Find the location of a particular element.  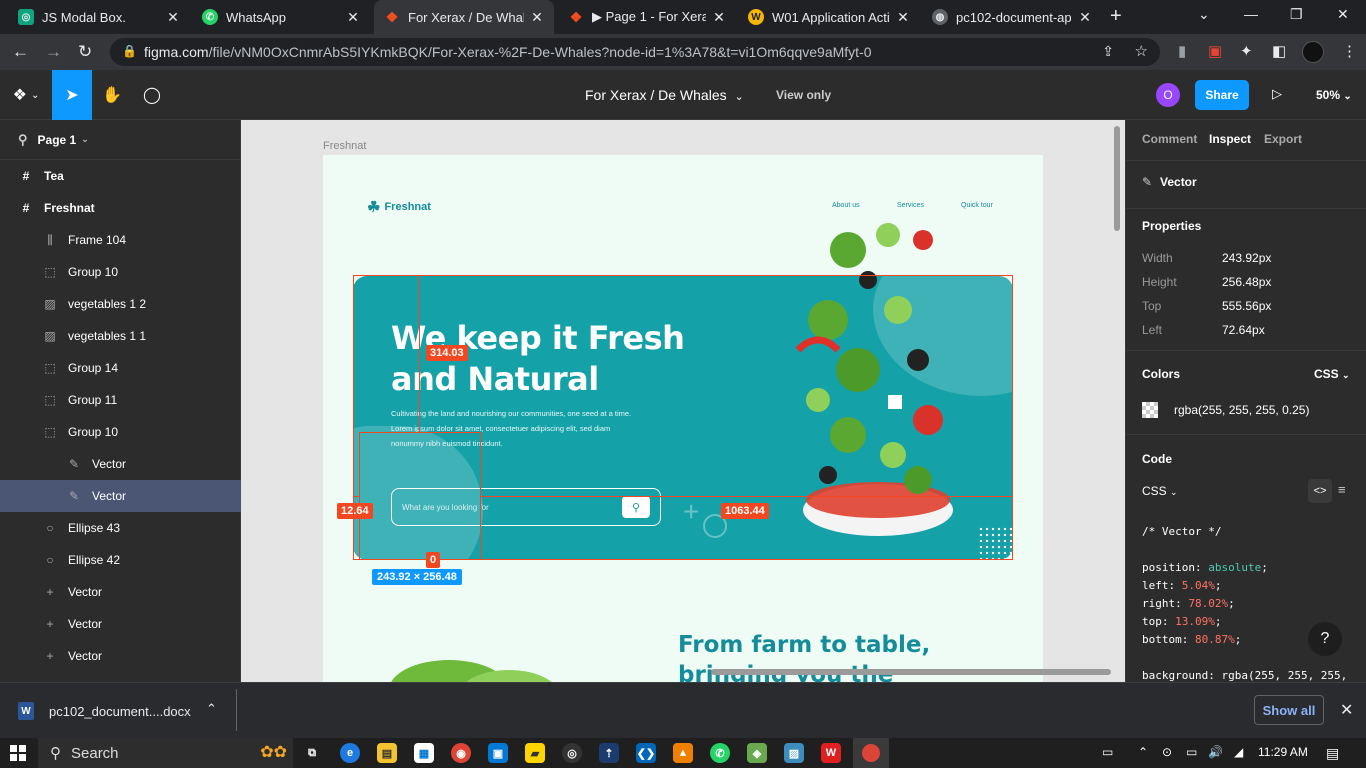

code-lang-dropdown: CSS ⌄ is located at coordinates (1160, 491).